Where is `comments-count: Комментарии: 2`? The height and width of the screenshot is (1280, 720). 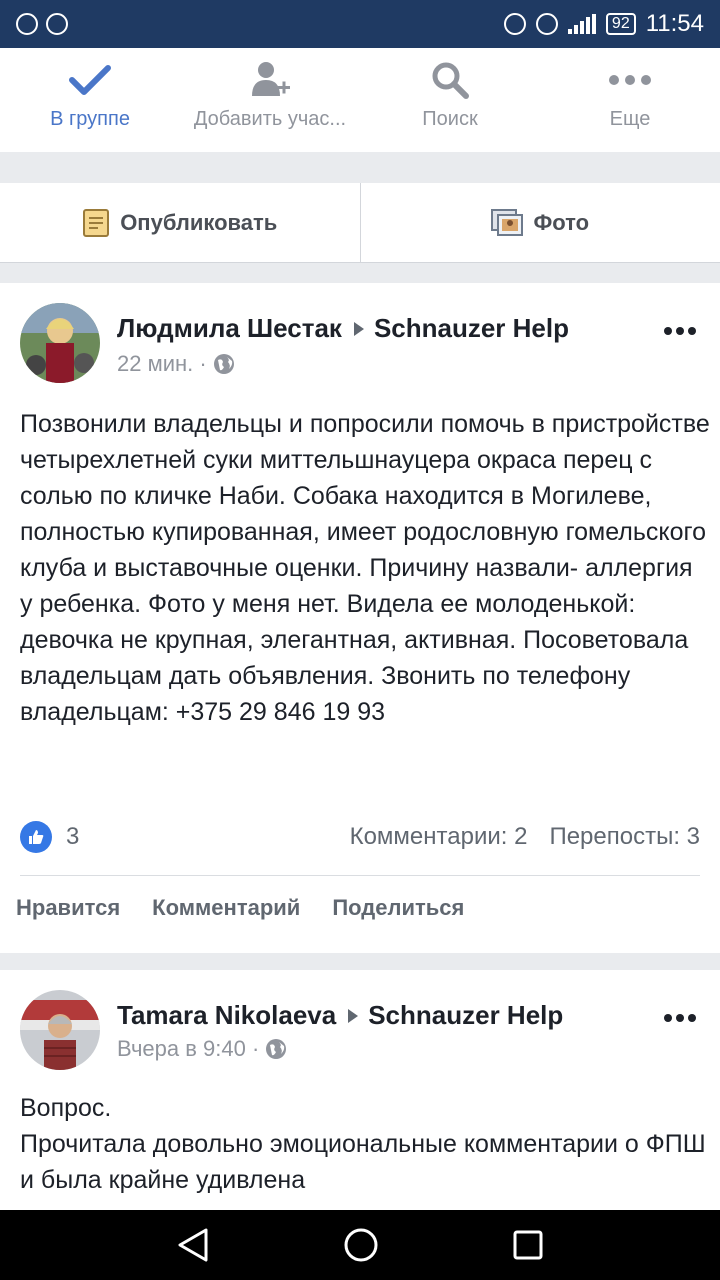
comments-count: Комментарии: 2 is located at coordinates (439, 837).